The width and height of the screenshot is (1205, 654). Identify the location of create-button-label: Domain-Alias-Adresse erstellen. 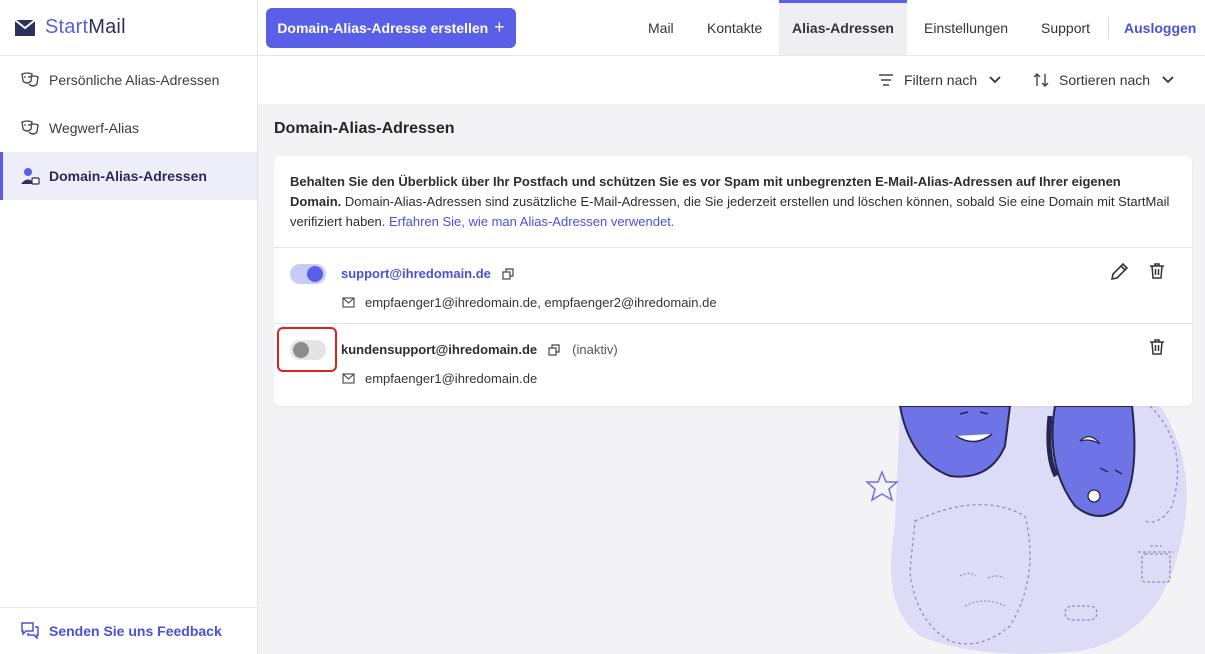
(383, 28).